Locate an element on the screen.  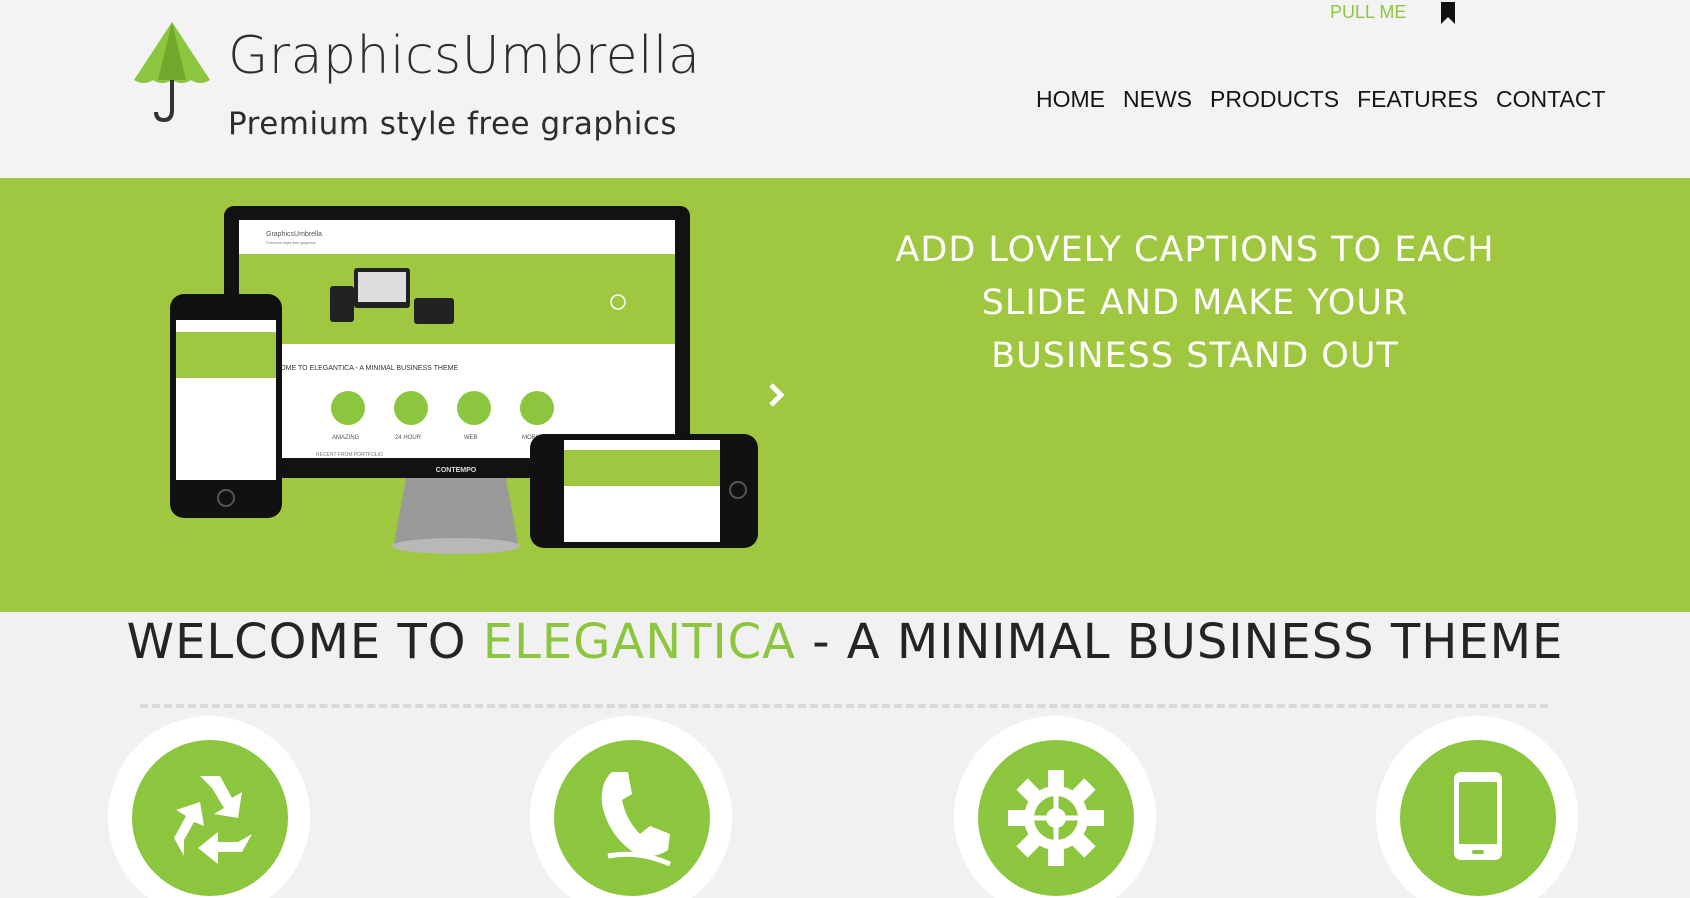
umbrella-logo-icon is located at coordinates (172, 72).